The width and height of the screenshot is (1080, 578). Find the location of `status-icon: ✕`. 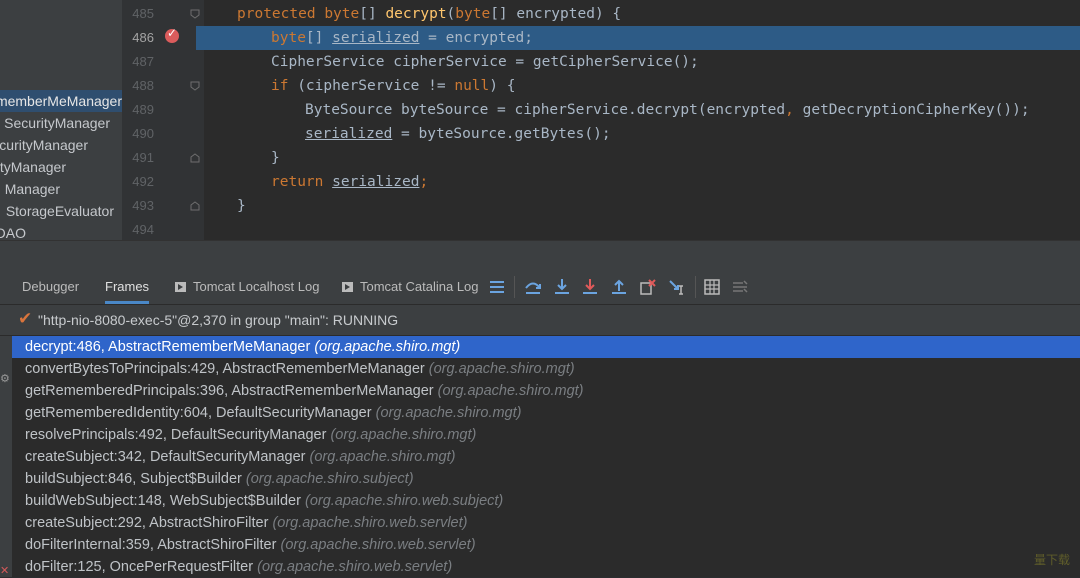

status-icon: ✕ is located at coordinates (5, 571).